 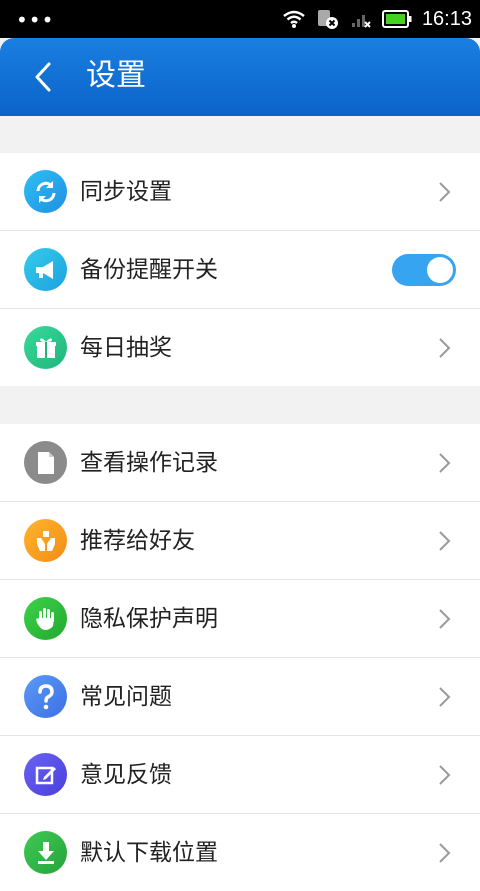 I want to click on chevron-left-icon, so click(x=43, y=77).